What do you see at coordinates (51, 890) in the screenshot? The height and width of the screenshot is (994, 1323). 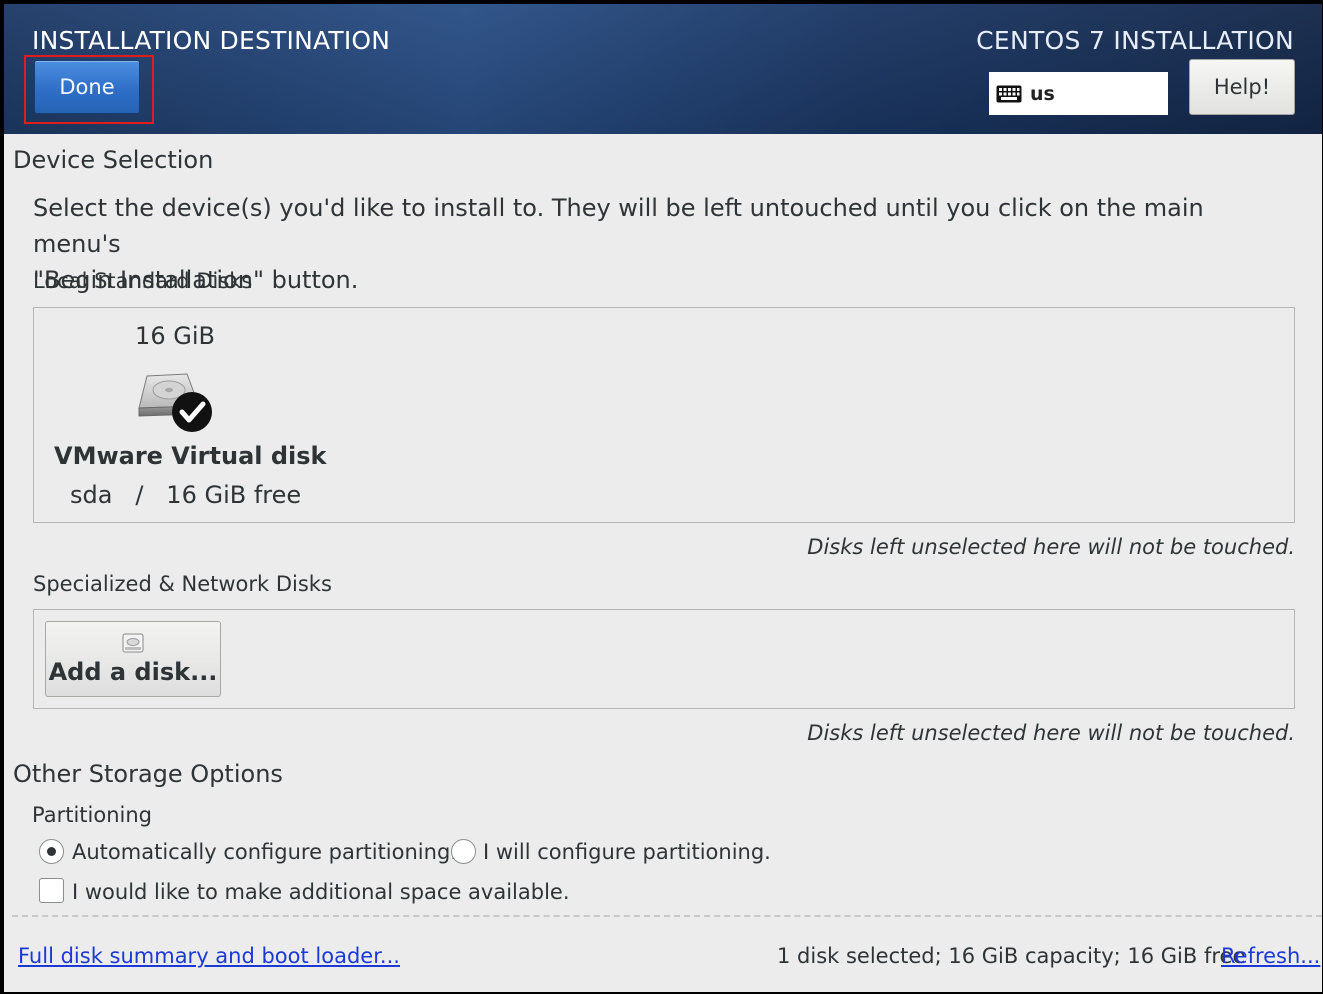 I see `extra-space-checkbox` at bounding box center [51, 890].